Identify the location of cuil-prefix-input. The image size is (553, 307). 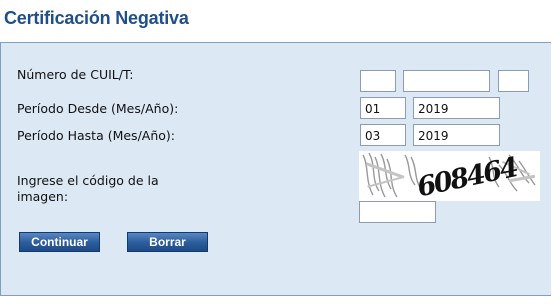
(378, 81).